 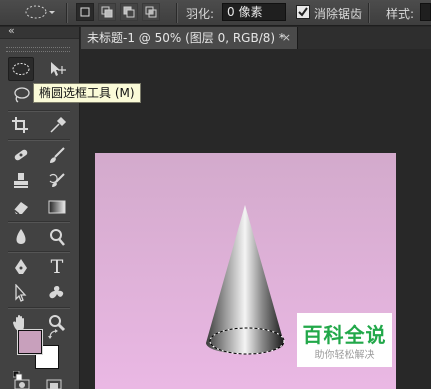 I want to click on pen-tool, so click(x=21, y=267).